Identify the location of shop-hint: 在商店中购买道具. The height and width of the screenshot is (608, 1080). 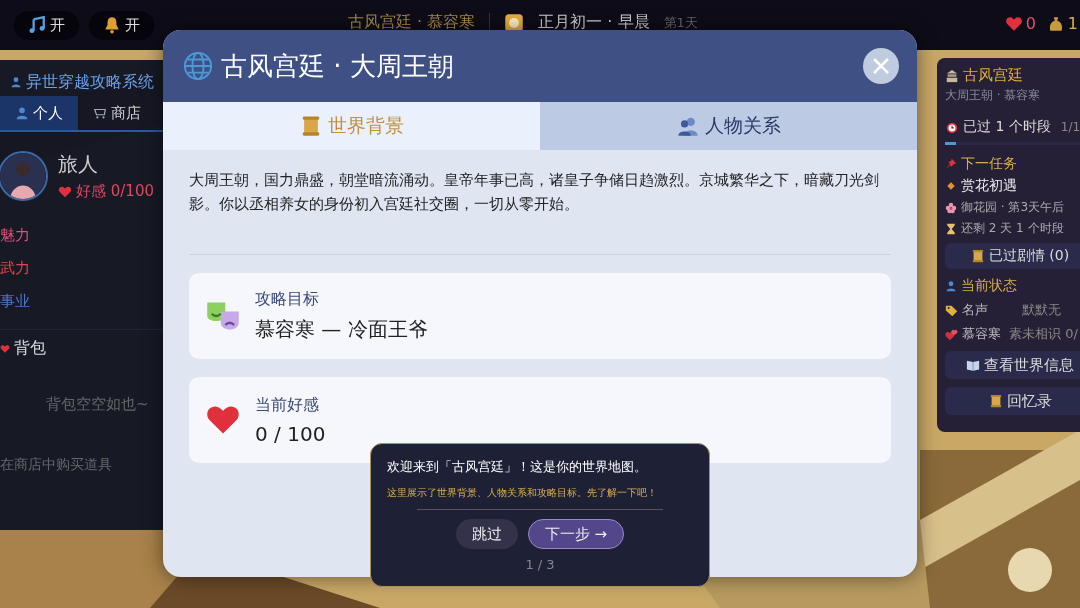
(56, 465).